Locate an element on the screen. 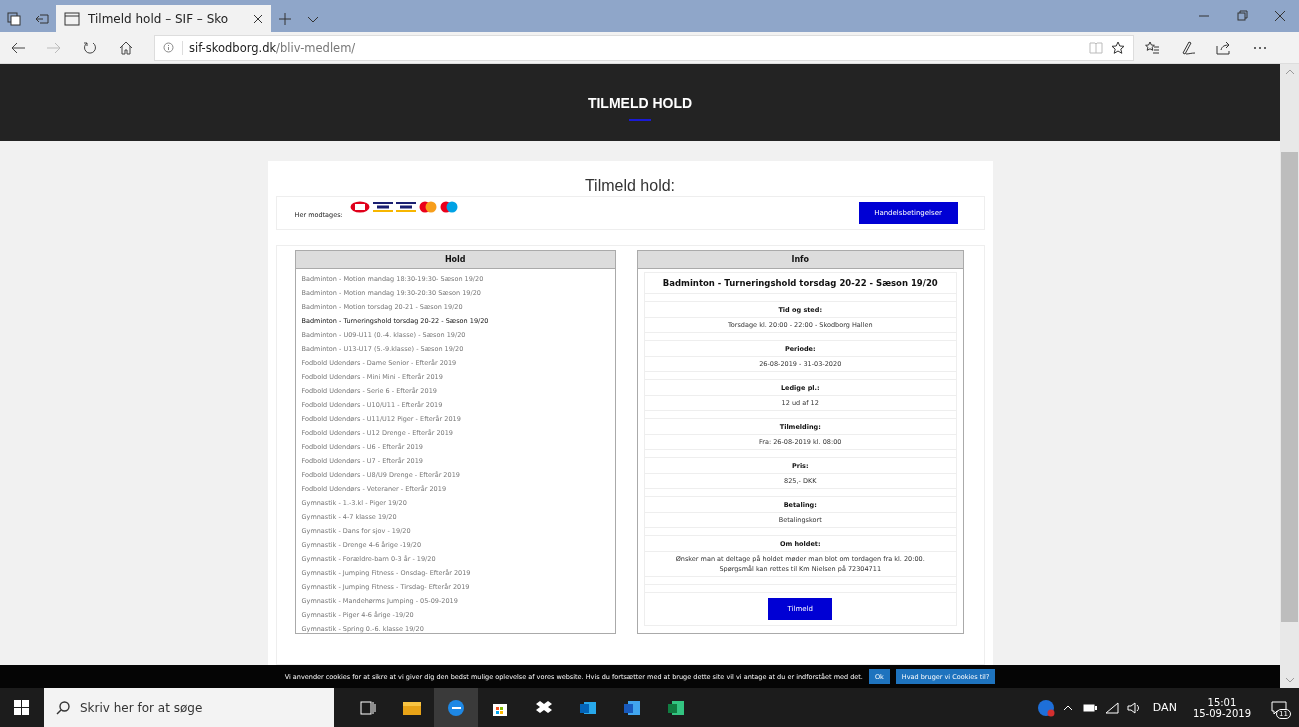 This screenshot has width=1299, height=727. taskbar-search-field: Skriv her for at søge is located at coordinates (189, 707).